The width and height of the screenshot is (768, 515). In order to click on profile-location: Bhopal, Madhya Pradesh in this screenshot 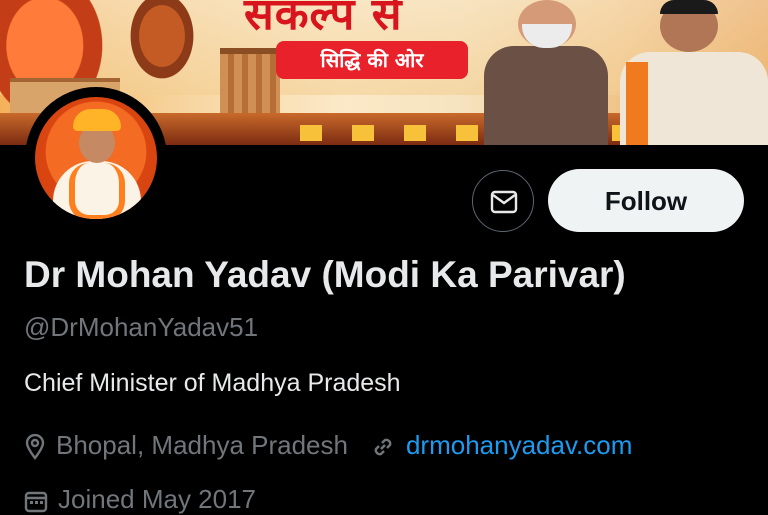, I will do `click(202, 445)`.